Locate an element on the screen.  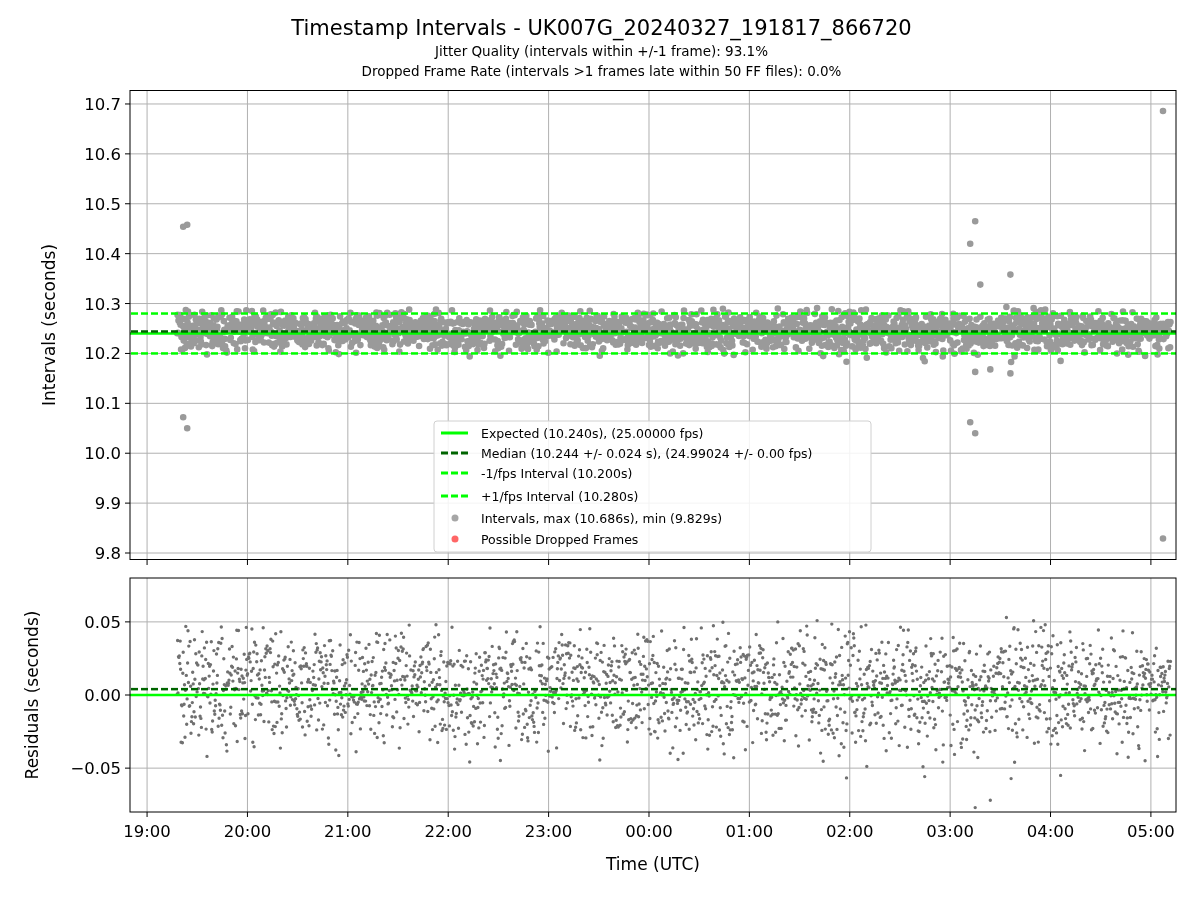
legend-label: Intervals, max (10.686s), min (9.829s) is located at coordinates (602, 518).